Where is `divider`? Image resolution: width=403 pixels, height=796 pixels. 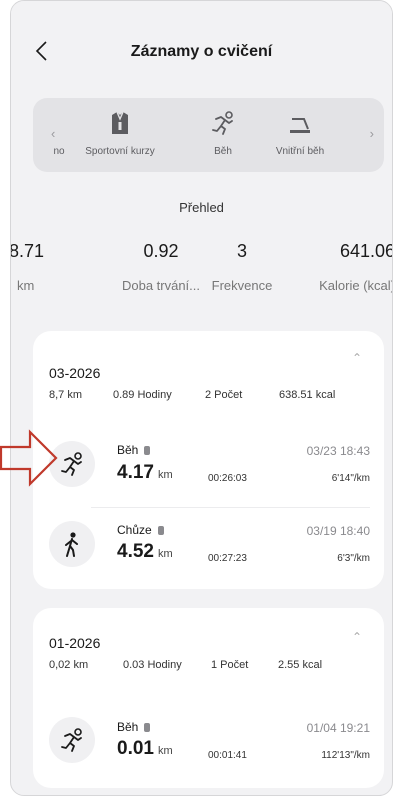 divider is located at coordinates (230, 507).